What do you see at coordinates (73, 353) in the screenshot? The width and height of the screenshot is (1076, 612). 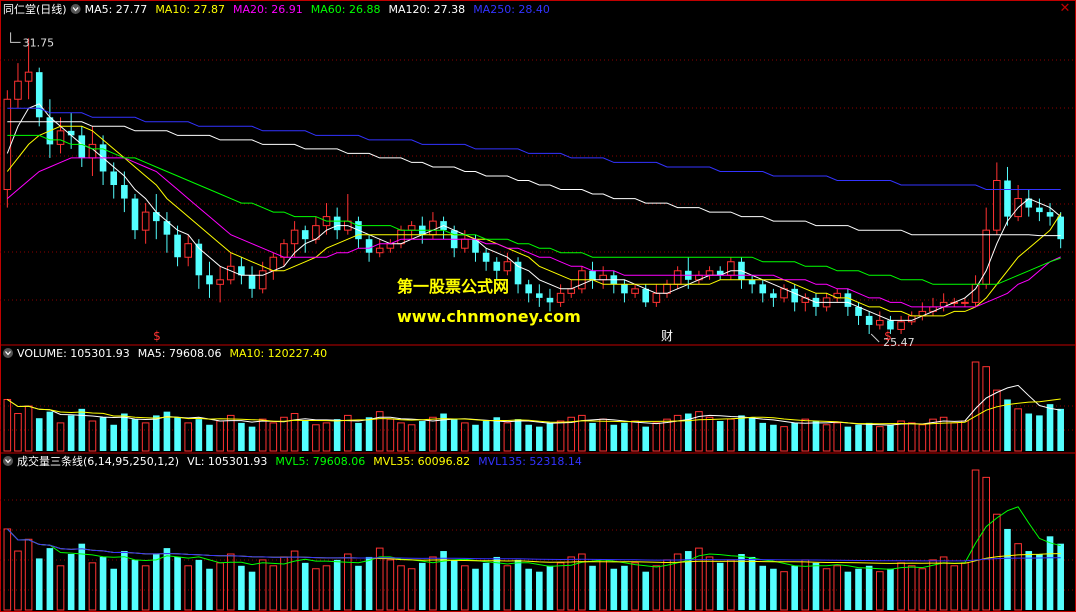 I see `volume-header-value: VOLUME: 105301.93` at bounding box center [73, 353].